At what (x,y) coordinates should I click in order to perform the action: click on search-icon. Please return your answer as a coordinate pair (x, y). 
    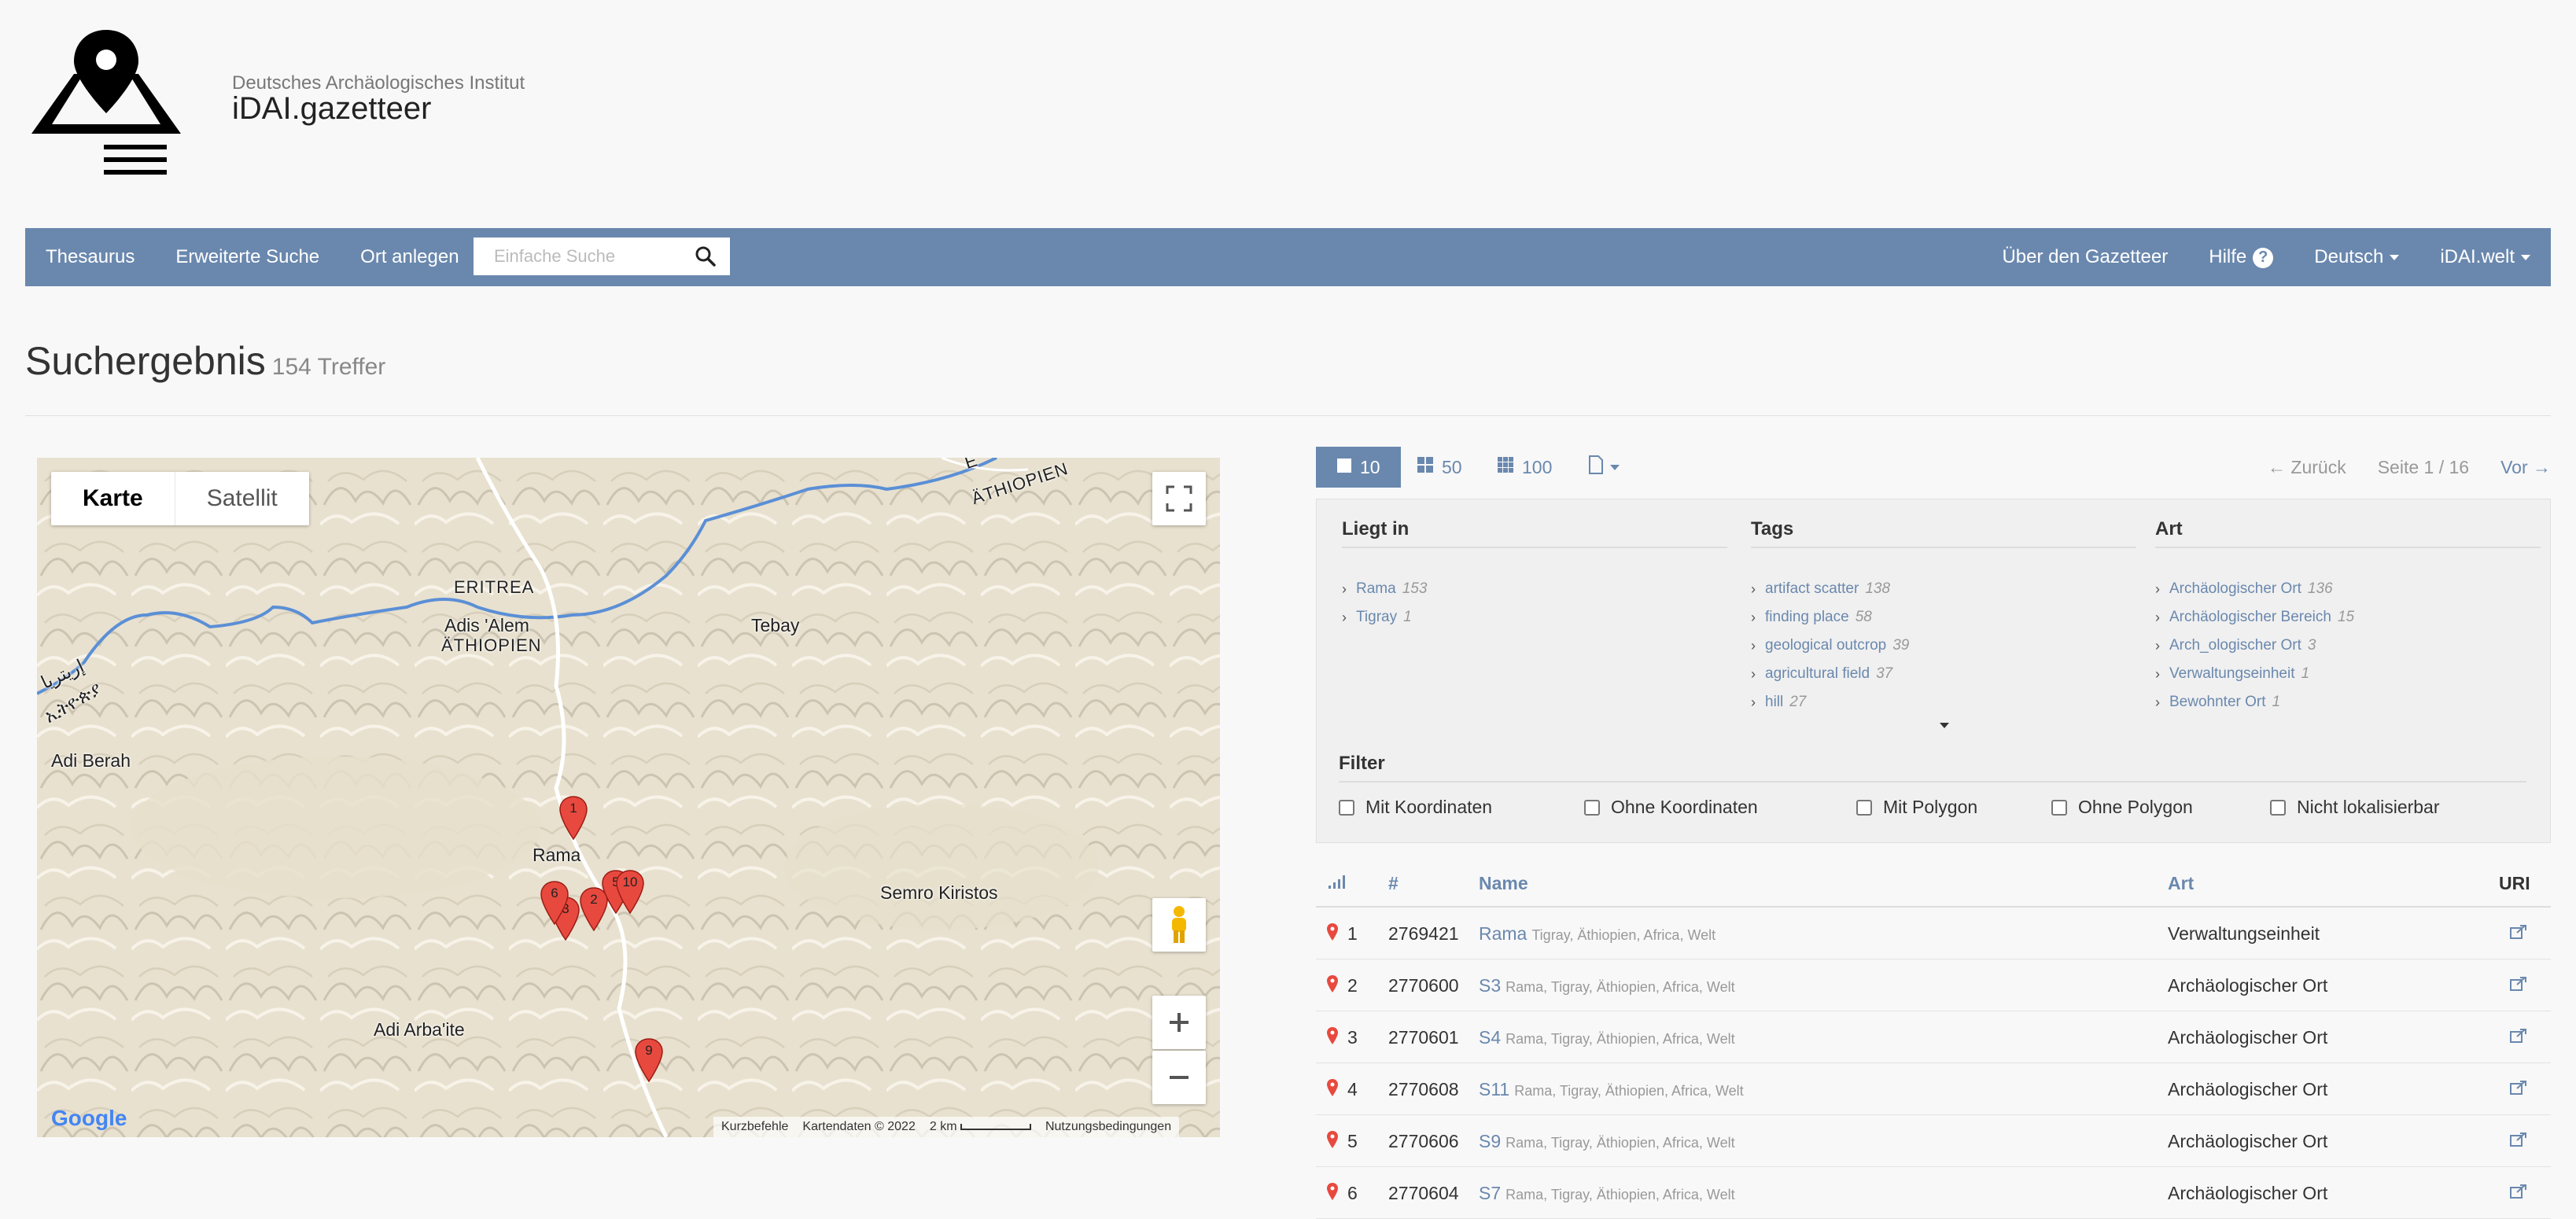
    Looking at the image, I should click on (705, 256).